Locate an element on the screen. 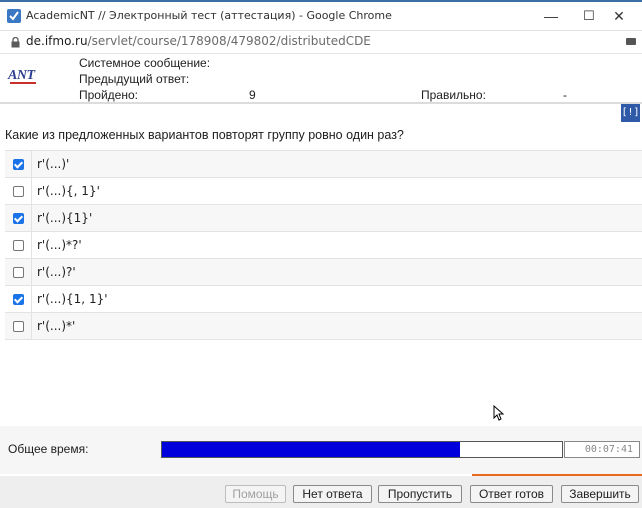 This screenshot has width=642, height=508. answer-ready-button: Ответ готов is located at coordinates (511, 494).